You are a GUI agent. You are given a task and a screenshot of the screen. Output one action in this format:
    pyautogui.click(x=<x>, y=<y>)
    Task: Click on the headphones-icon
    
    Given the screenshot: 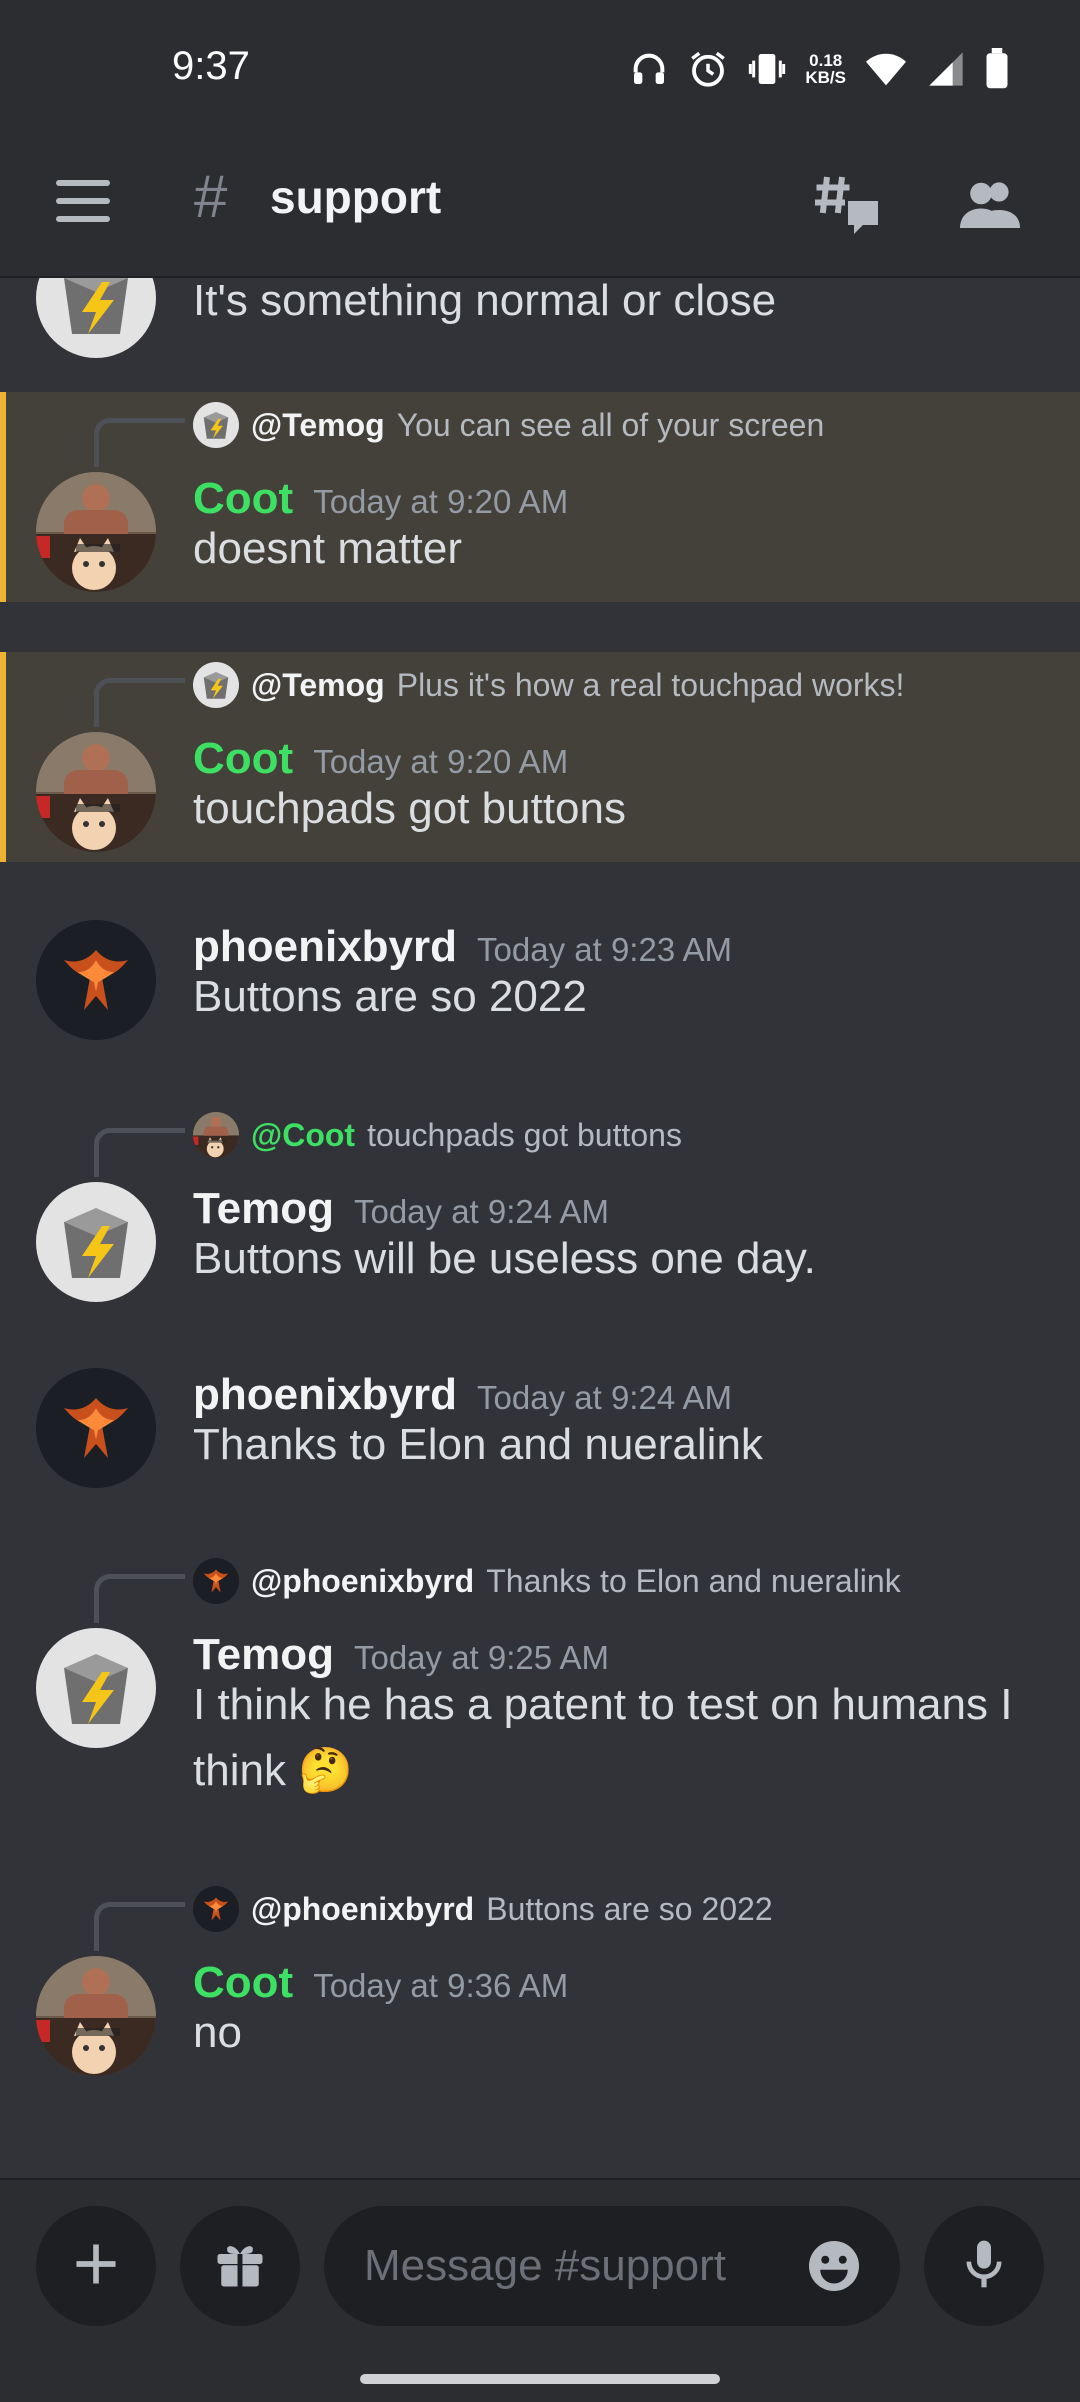 What is the action you would take?
    pyautogui.click(x=649, y=69)
    